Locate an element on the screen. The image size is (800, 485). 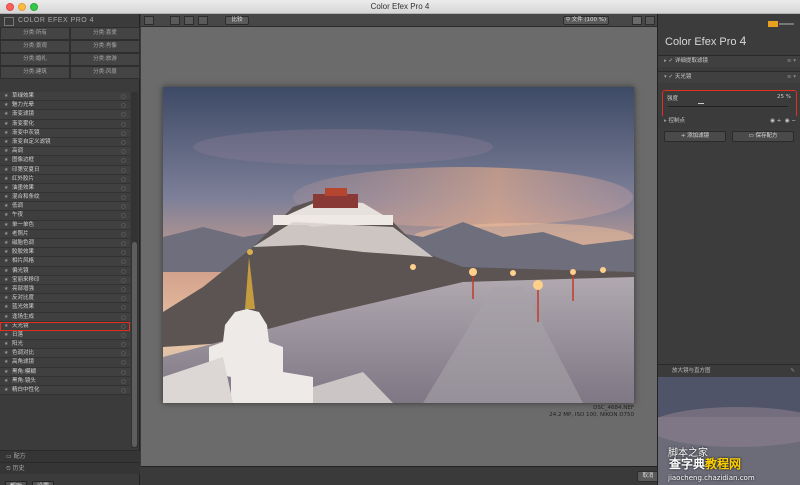
filter-item: ★ 老照片 is located at coordinates (65, 234).